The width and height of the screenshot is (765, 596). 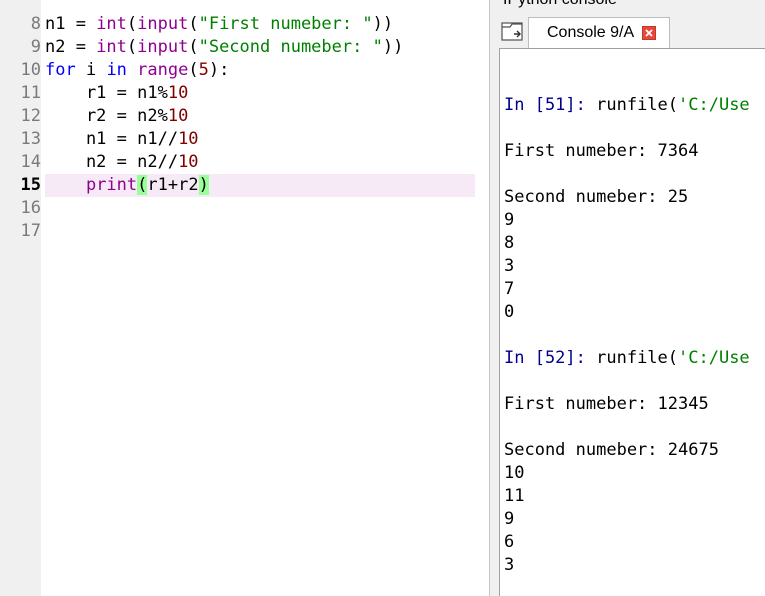 I want to click on code-token: 5, so click(x=203, y=70).